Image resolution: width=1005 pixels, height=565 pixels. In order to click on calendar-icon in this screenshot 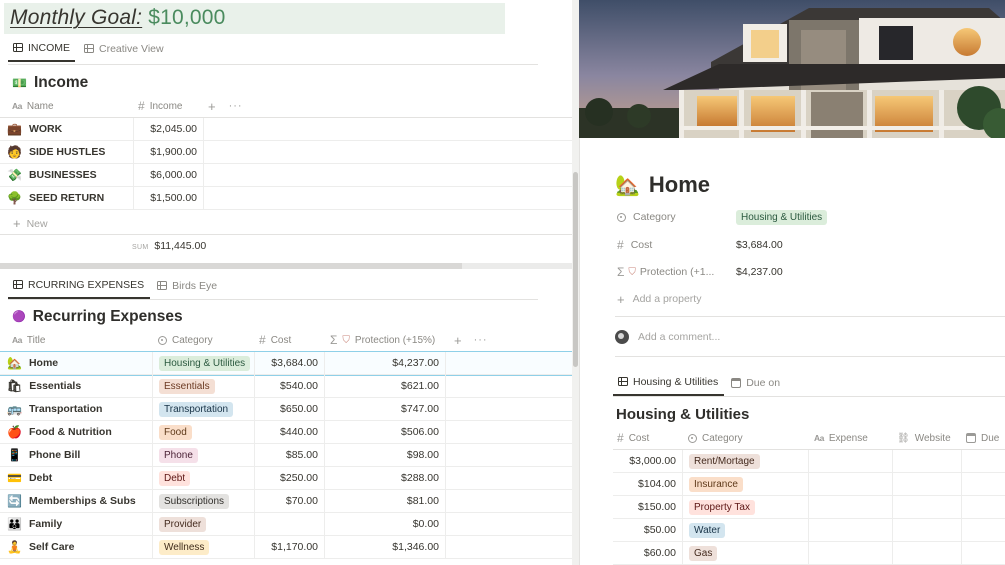, I will do `click(736, 382)`.